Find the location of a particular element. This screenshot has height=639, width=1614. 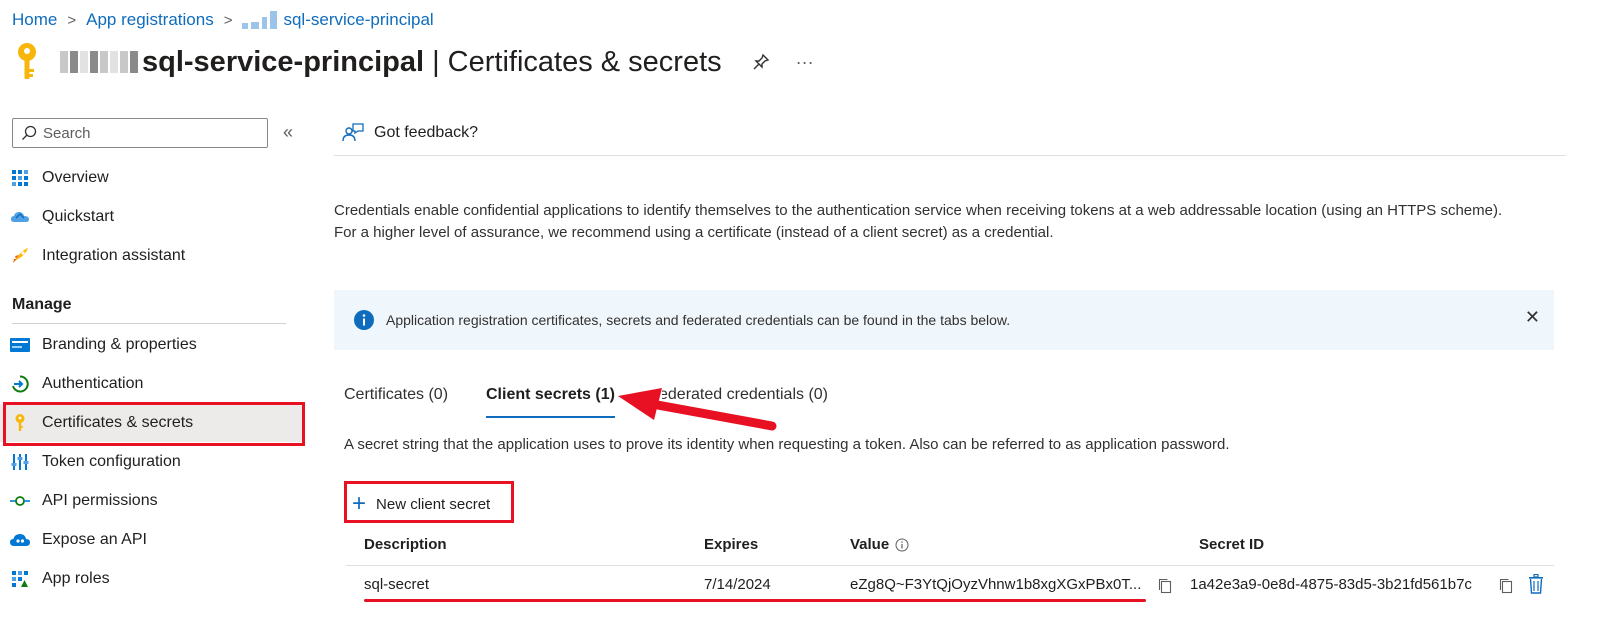

sidebar-item-label: API permissions is located at coordinates (100, 500).